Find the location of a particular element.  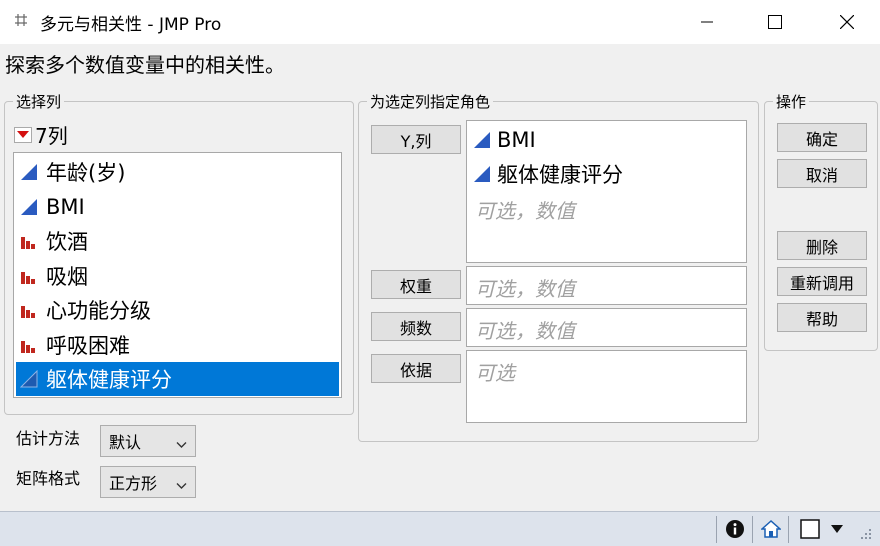

y-role-placeholder: 可选，数值 is located at coordinates (525, 211).